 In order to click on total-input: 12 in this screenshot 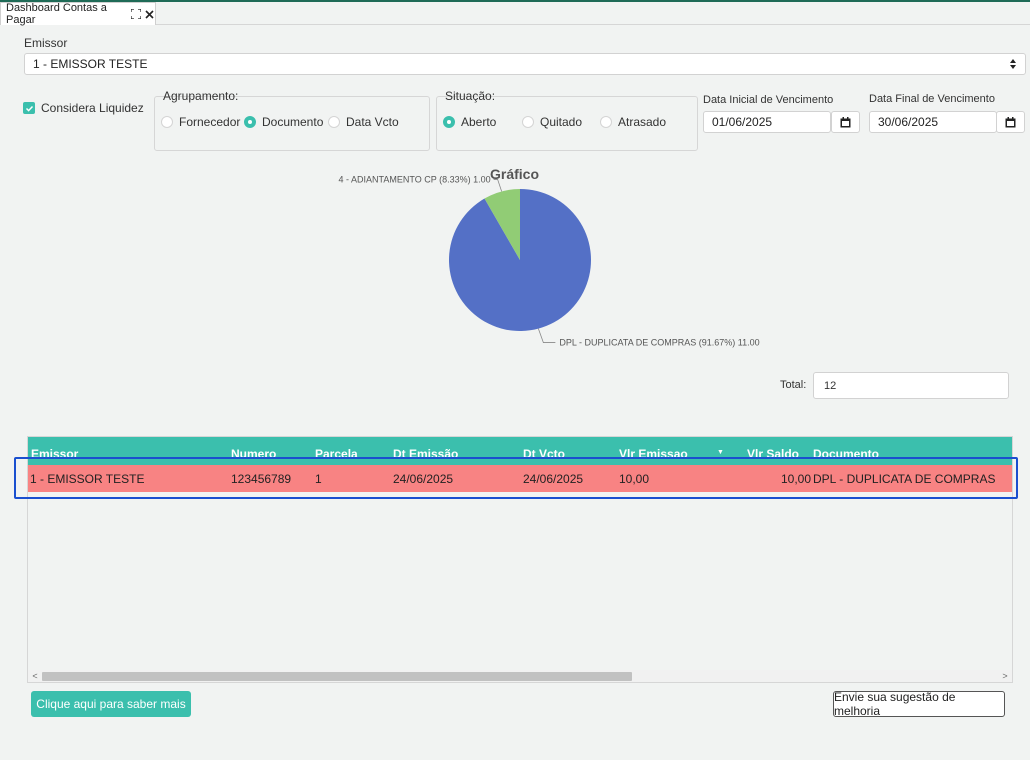, I will do `click(911, 385)`.